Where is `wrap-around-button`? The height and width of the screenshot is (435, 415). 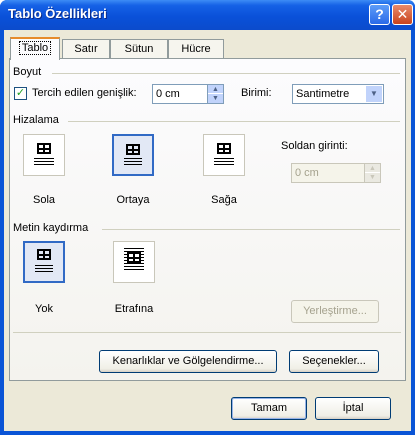
wrap-around-button is located at coordinates (134, 262).